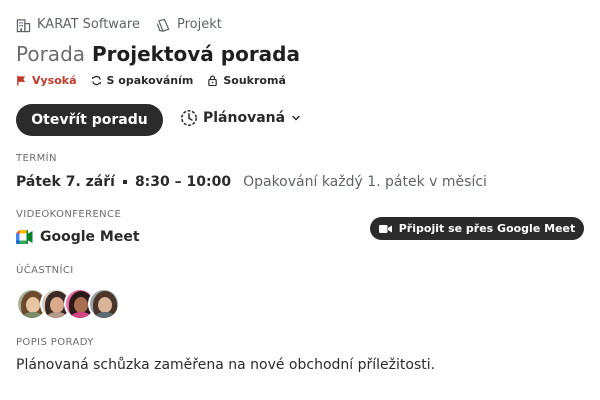  I want to click on status-dropdown: Plánovaná, so click(240, 118).